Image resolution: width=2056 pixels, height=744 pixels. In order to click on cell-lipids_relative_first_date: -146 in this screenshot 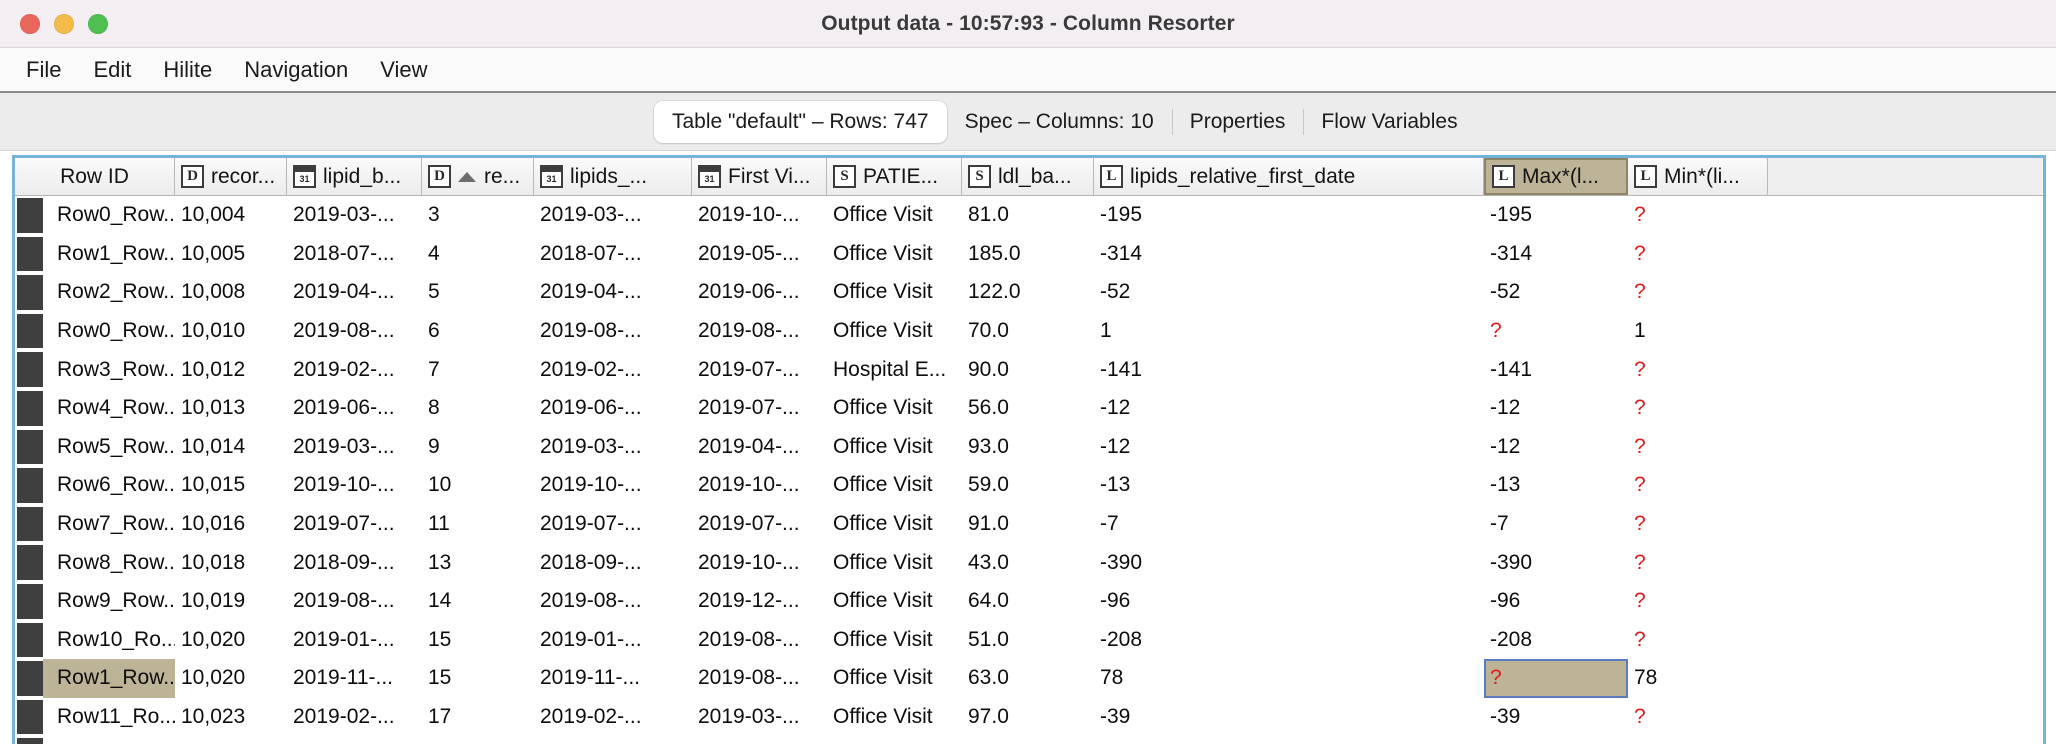, I will do `click(1289, 740)`.